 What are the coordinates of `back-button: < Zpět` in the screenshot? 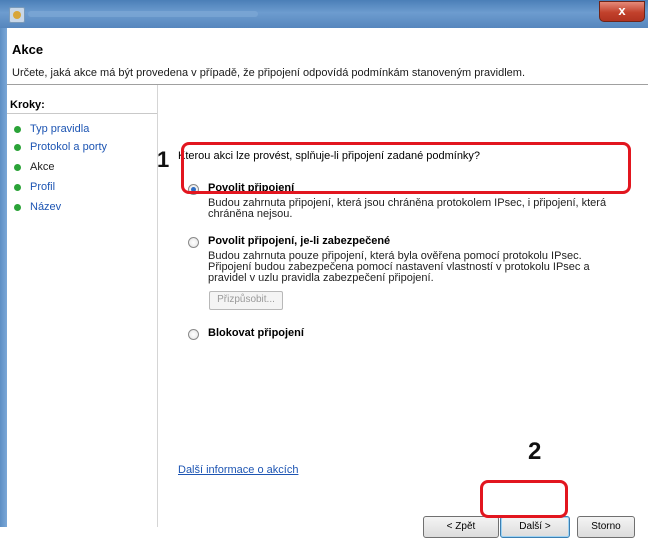 It's located at (461, 527).